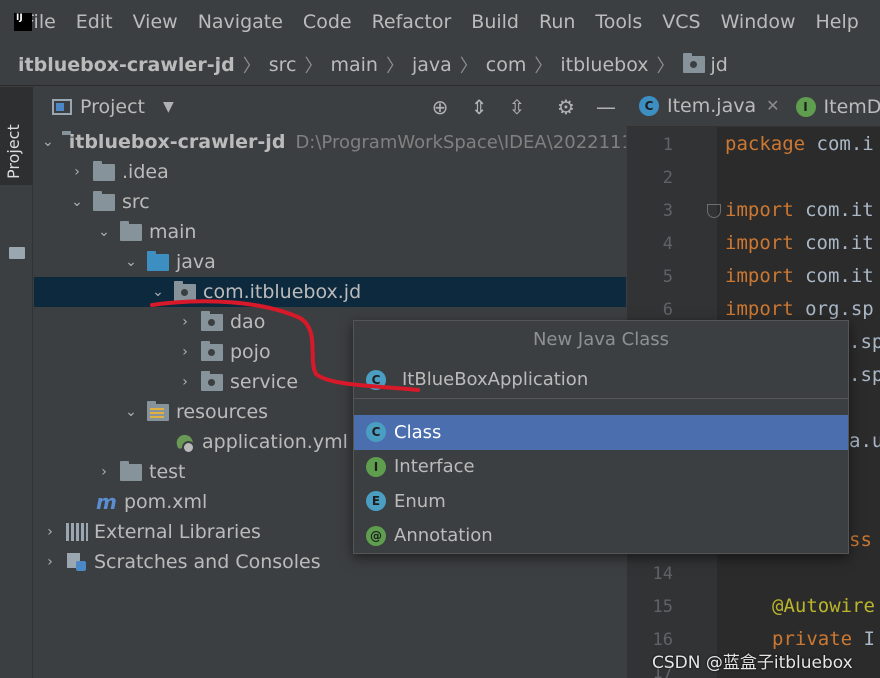  I want to click on line-number: 14, so click(662, 574).